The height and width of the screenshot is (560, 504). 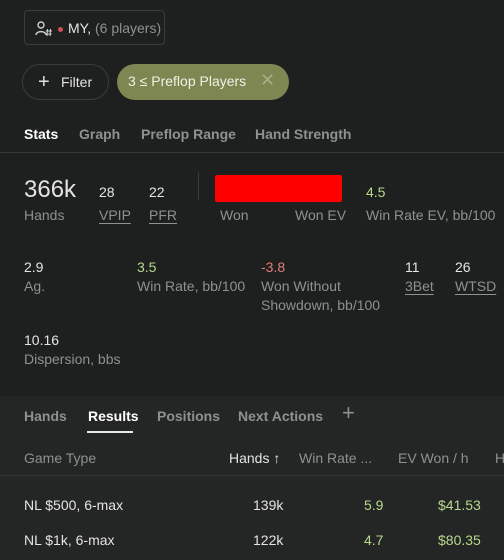 I want to click on hands-value: 366k, so click(x=50, y=189).